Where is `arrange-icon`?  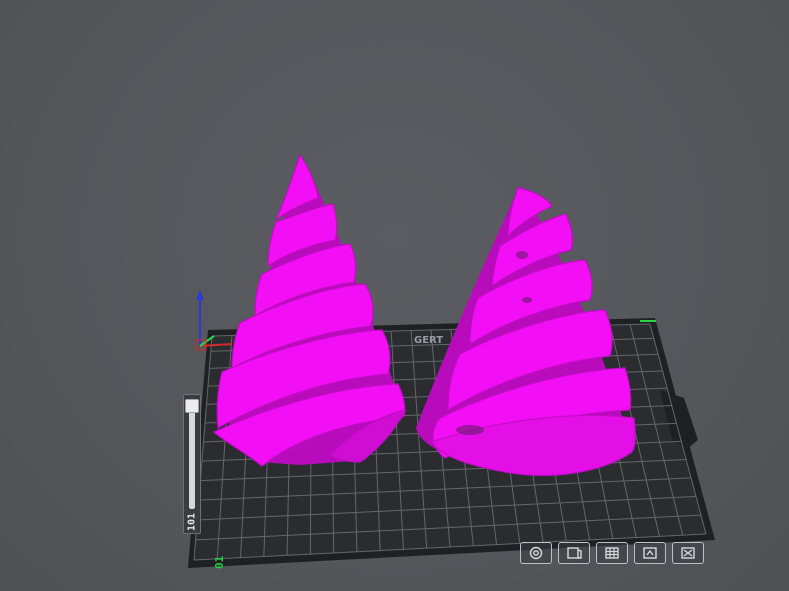 arrange-icon is located at coordinates (650, 553).